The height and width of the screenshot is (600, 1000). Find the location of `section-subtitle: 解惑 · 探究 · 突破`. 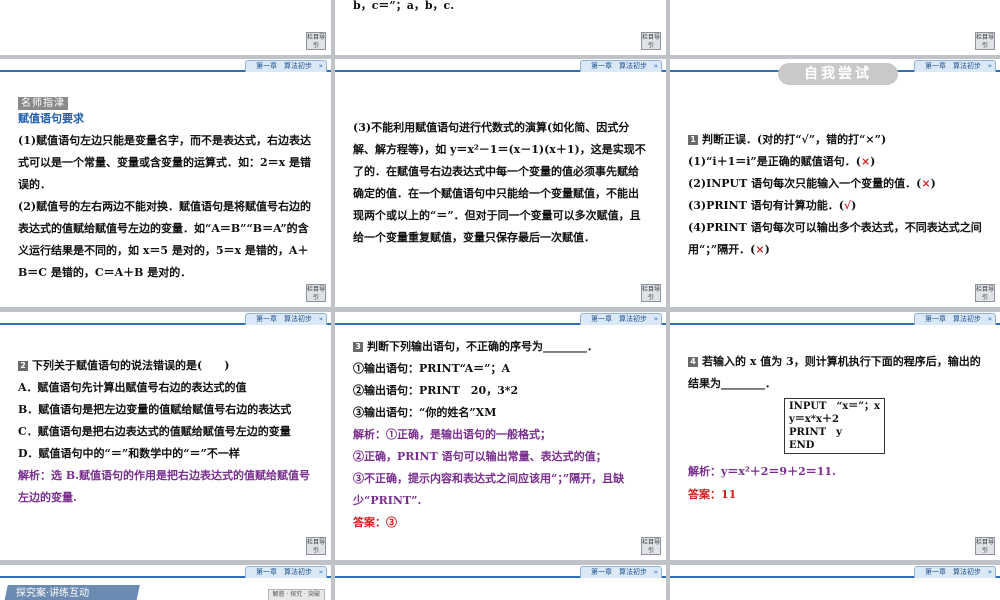

section-subtitle: 解惑 · 探究 · 突破 is located at coordinates (296, 594).